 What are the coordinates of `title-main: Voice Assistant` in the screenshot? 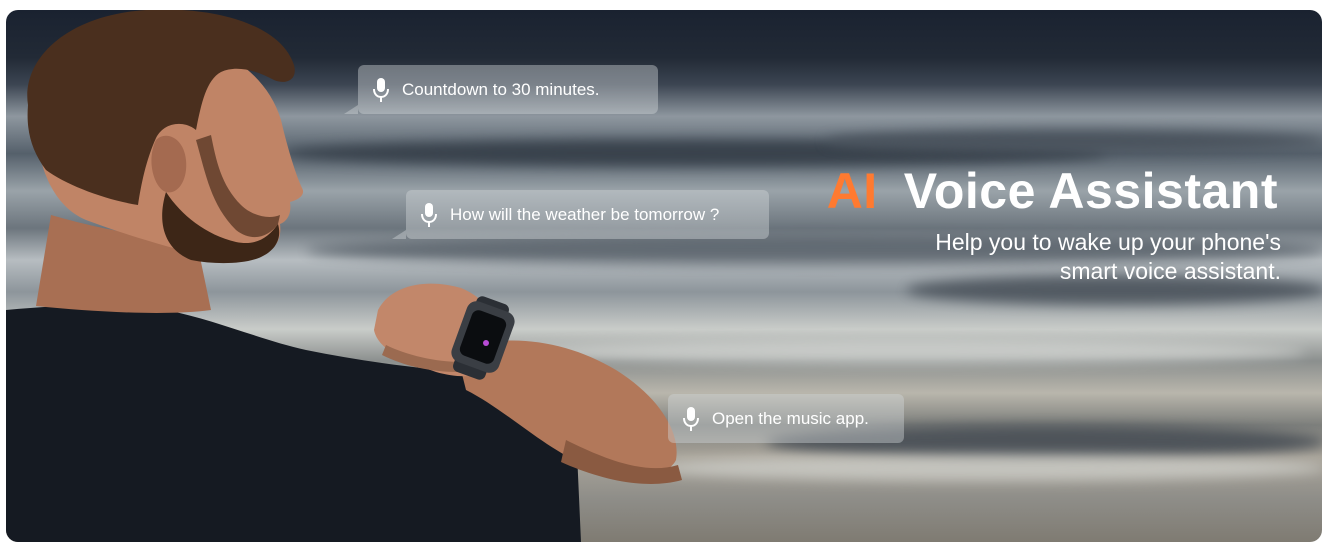 It's located at (1090, 191).